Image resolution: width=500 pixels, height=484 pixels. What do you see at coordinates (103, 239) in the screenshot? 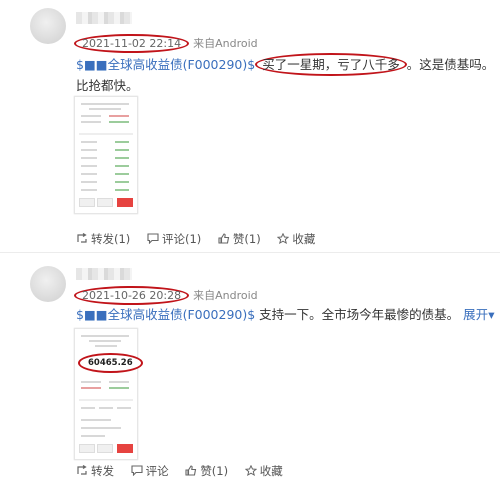
I see `repost-button: 转发(1)` at bounding box center [103, 239].